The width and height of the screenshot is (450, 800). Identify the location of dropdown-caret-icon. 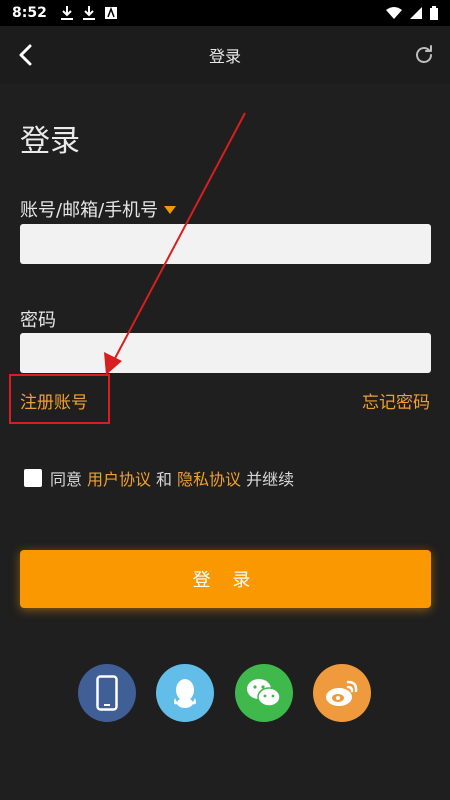
(170, 210).